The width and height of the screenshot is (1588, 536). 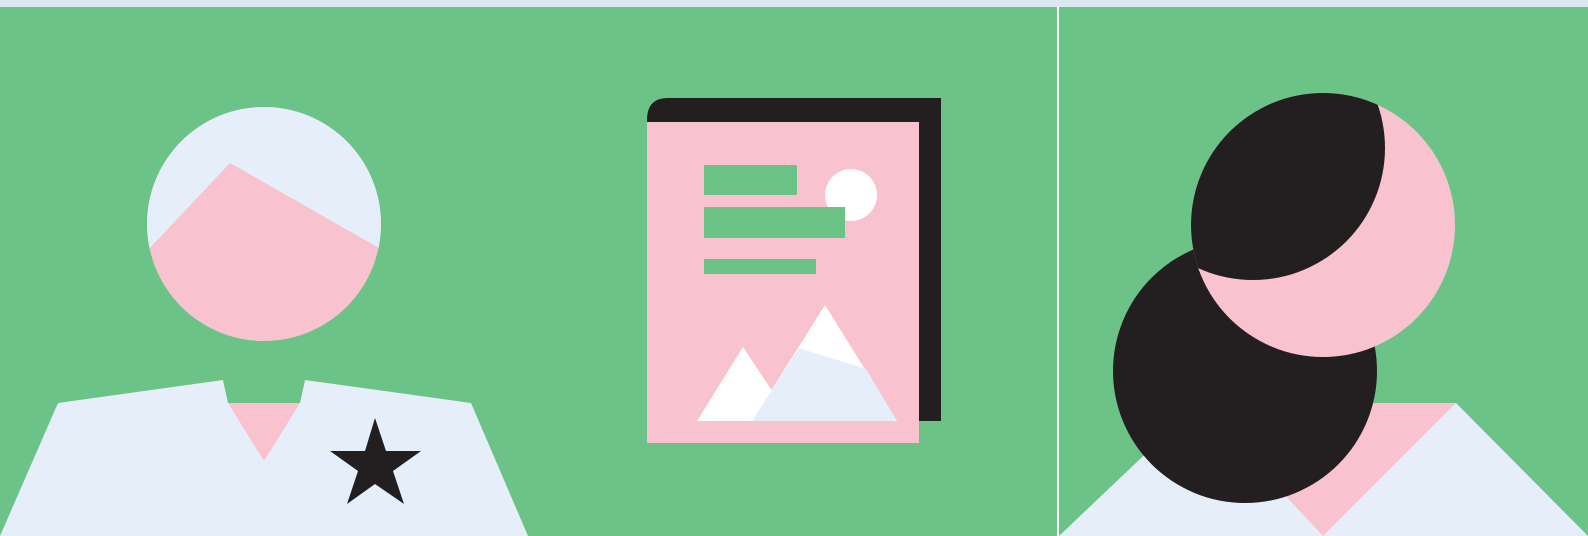 What do you see at coordinates (794, 3) in the screenshot?
I see `top-strip` at bounding box center [794, 3].